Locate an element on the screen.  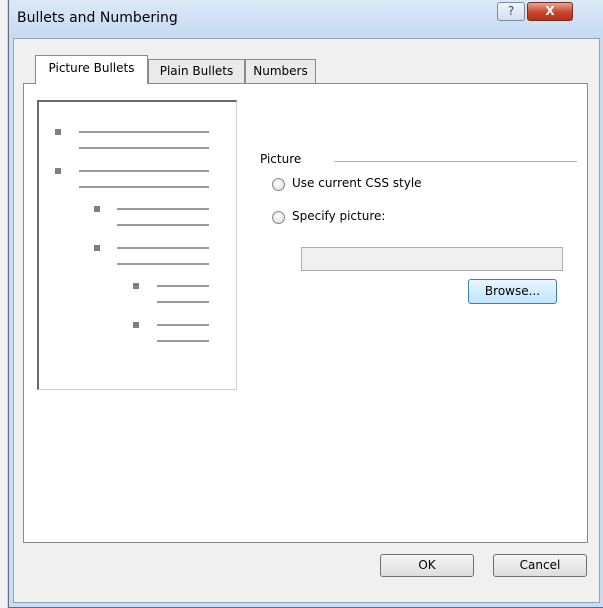
cancel-button: Cancel is located at coordinates (540, 565).